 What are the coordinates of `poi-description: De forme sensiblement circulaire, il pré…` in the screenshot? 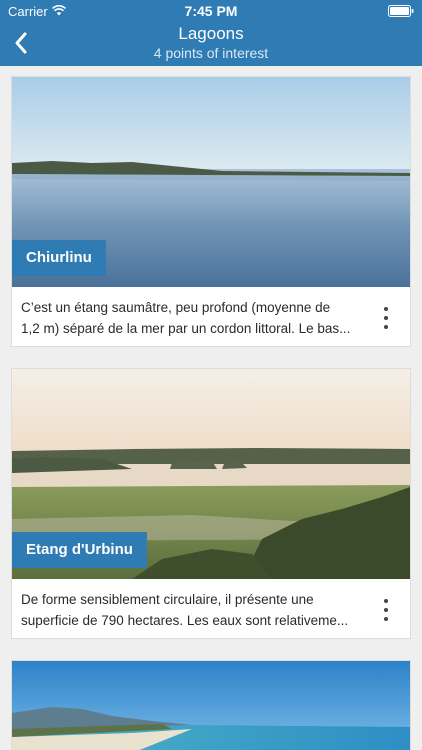 It's located at (185, 610).